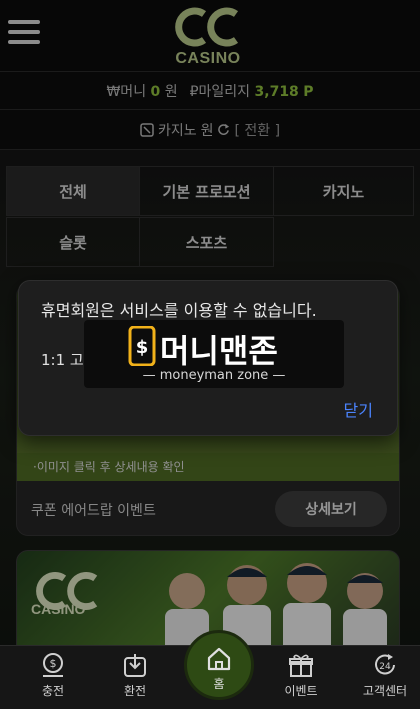  I want to click on watermark-main-text: 머니맨존, so click(219, 351).